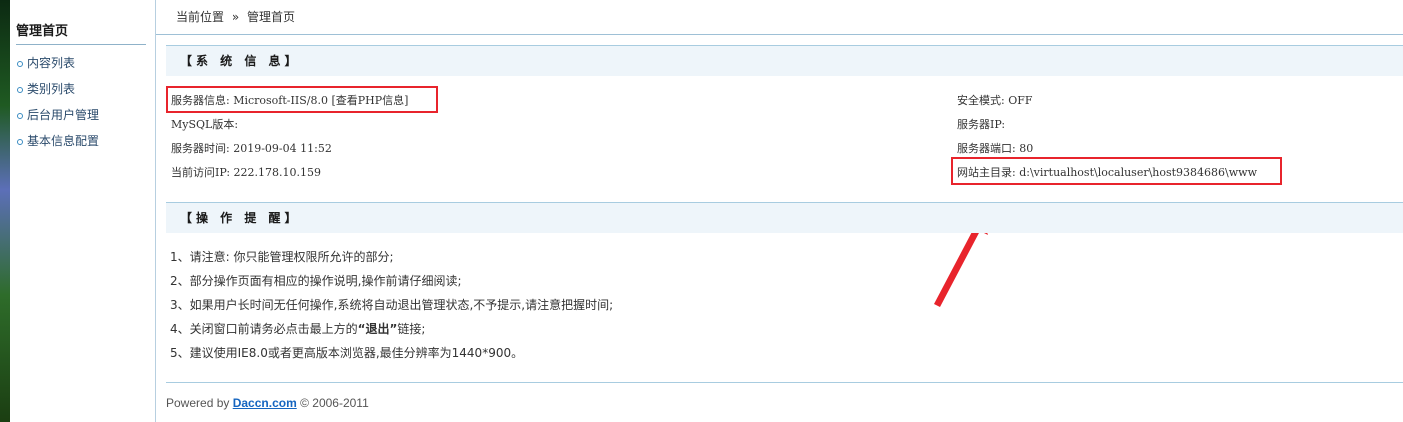 This screenshot has width=1403, height=422. Describe the element at coordinates (83, 211) in the screenshot. I see `sidebar: 管理首页 内容列表 类别列表 后台用户管理 基本信息配置` at that location.